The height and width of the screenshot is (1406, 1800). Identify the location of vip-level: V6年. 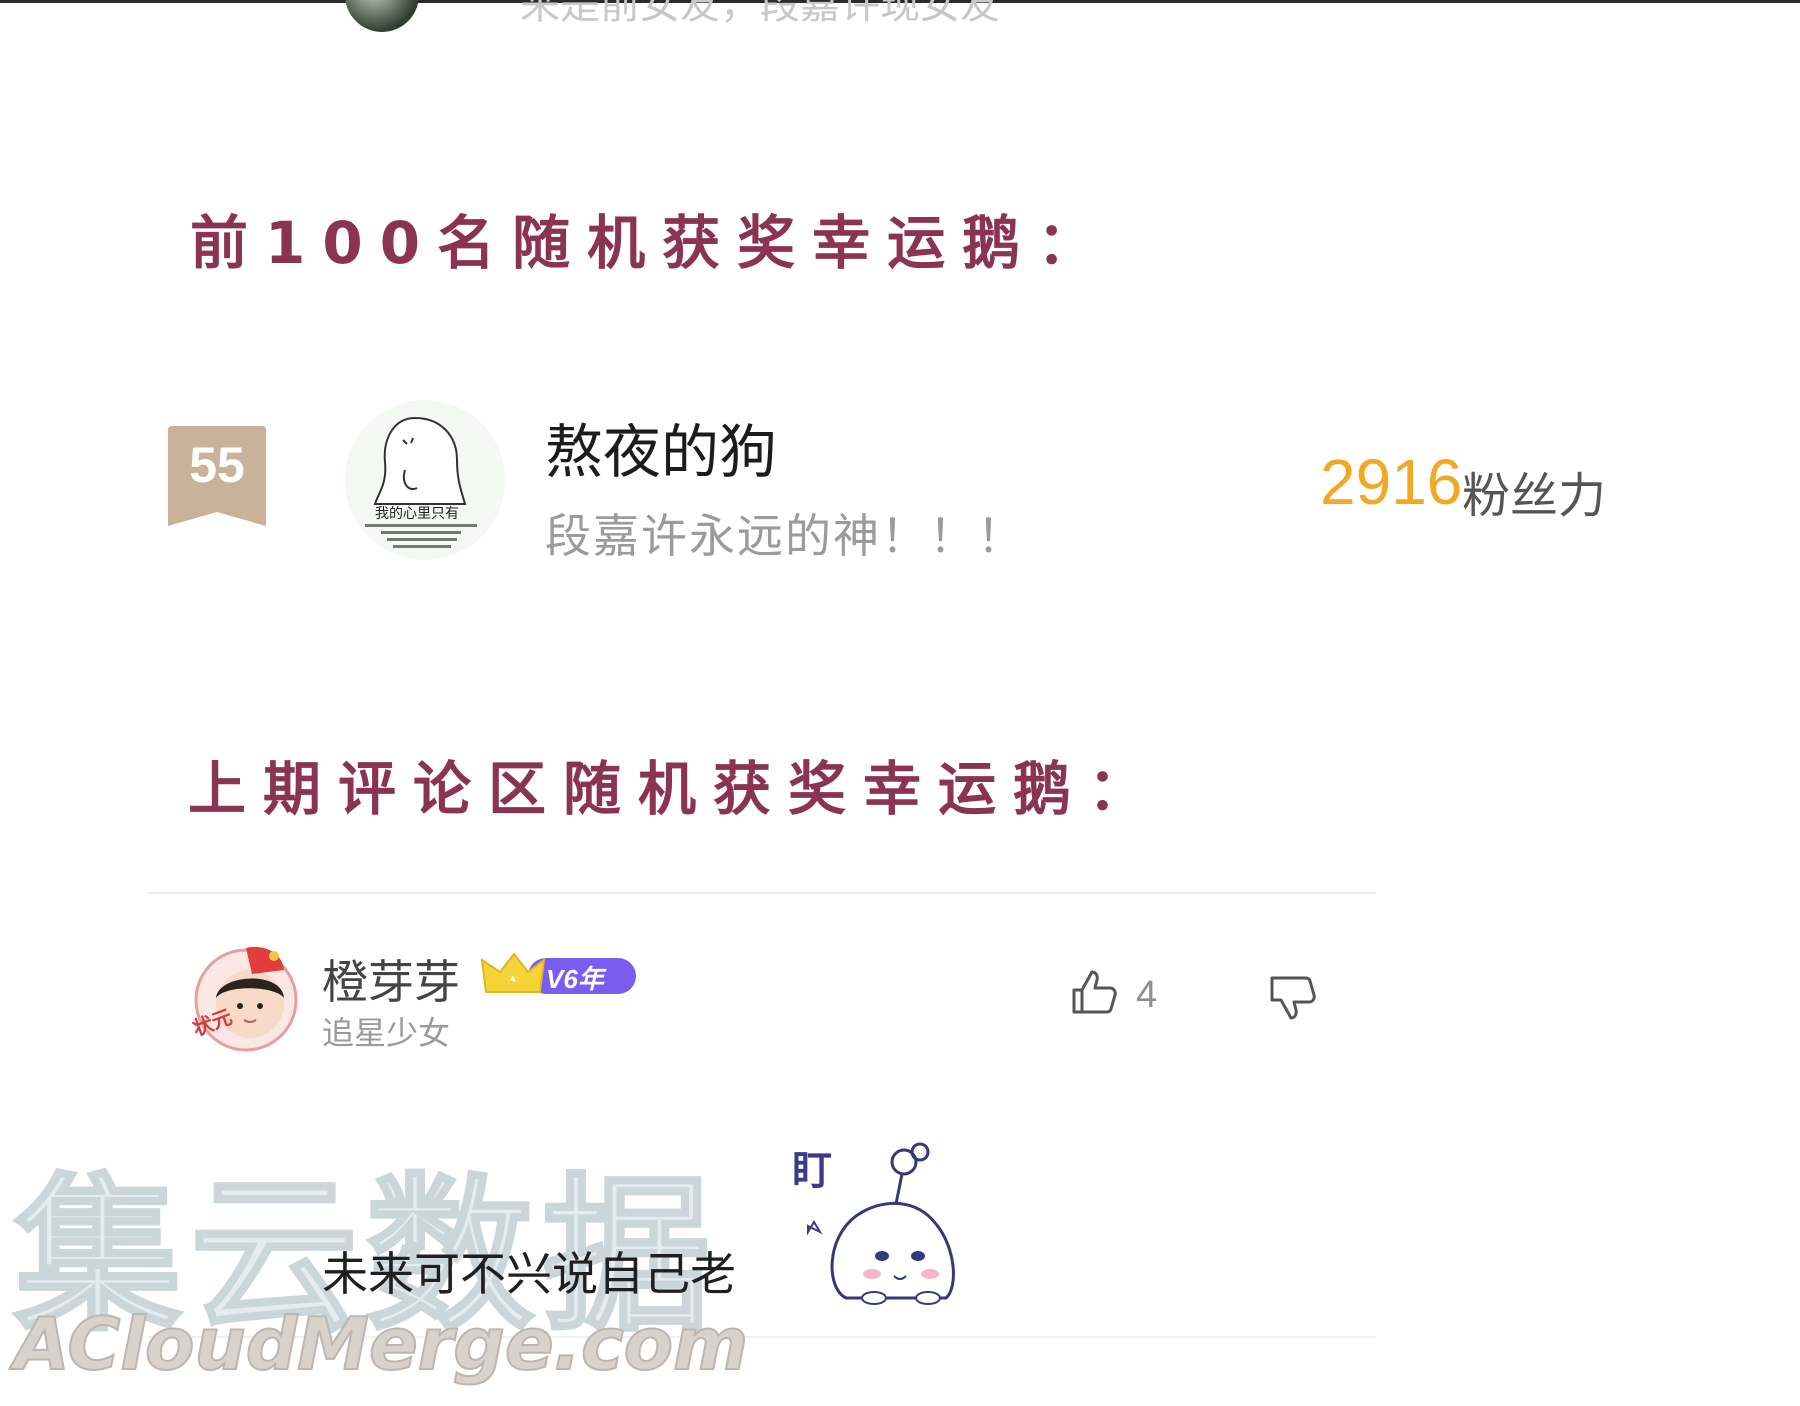
(575, 979).